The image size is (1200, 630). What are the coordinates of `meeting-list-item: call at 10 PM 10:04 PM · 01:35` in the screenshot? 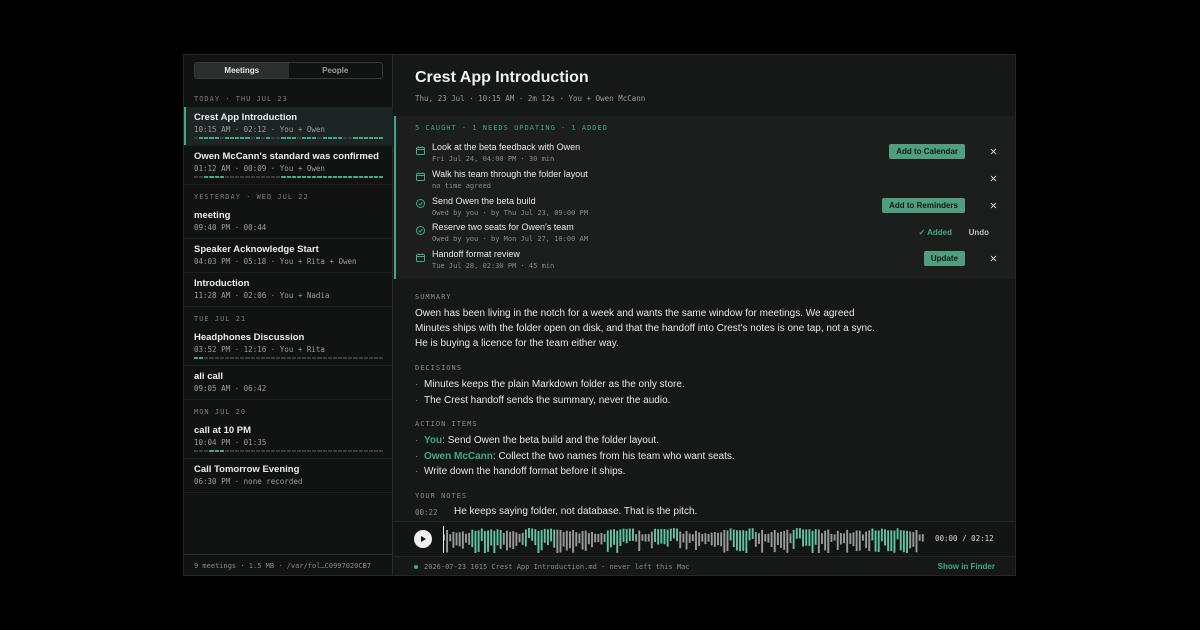 It's located at (288, 439).